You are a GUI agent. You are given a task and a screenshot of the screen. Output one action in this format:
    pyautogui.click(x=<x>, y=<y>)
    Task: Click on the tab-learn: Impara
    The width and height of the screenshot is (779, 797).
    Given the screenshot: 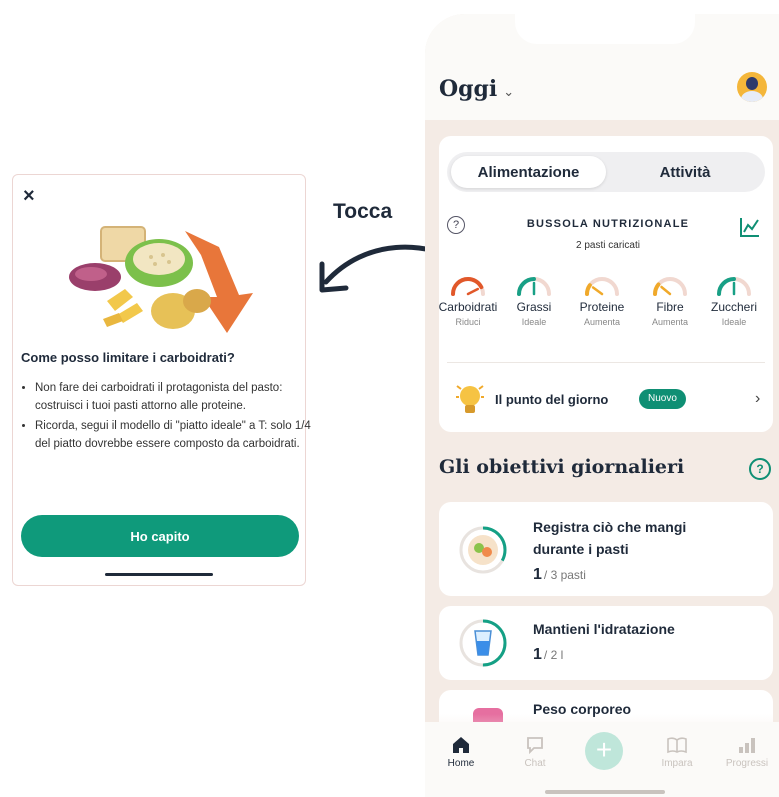 What is the action you would take?
    pyautogui.click(x=677, y=750)
    